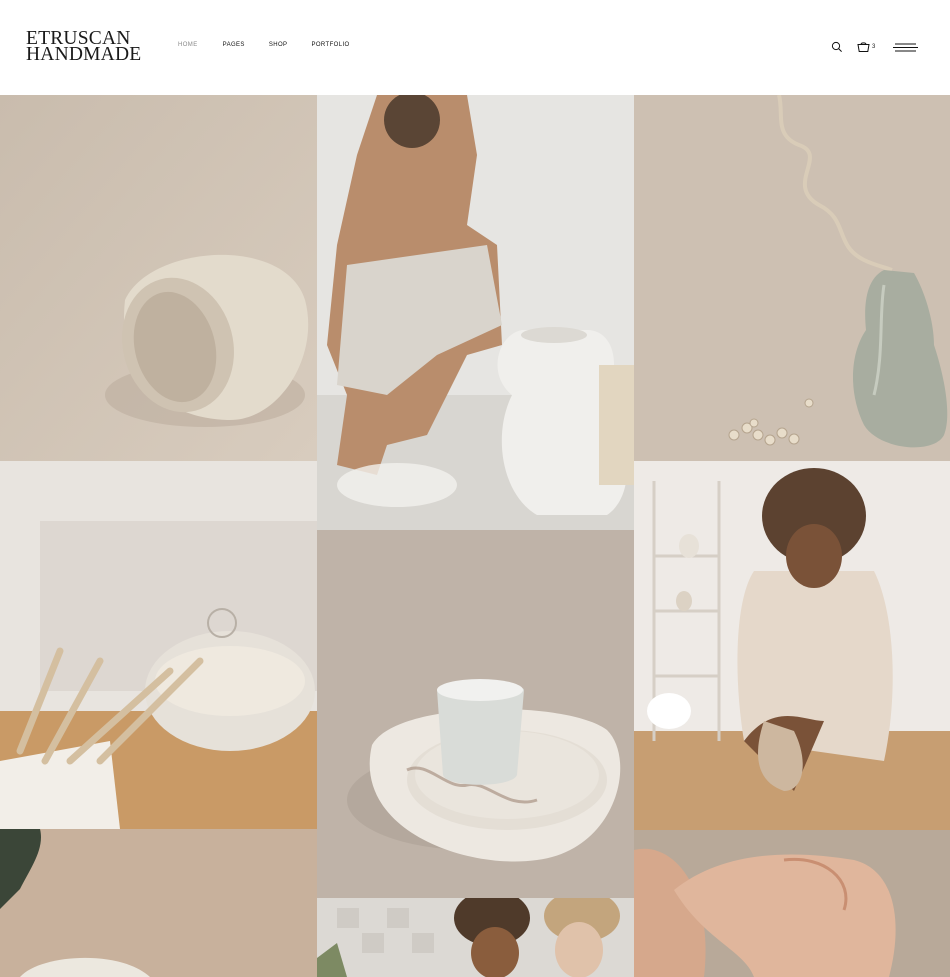 The height and width of the screenshot is (977, 950). I want to click on gallery-image-potter-at-work, so click(792, 645).